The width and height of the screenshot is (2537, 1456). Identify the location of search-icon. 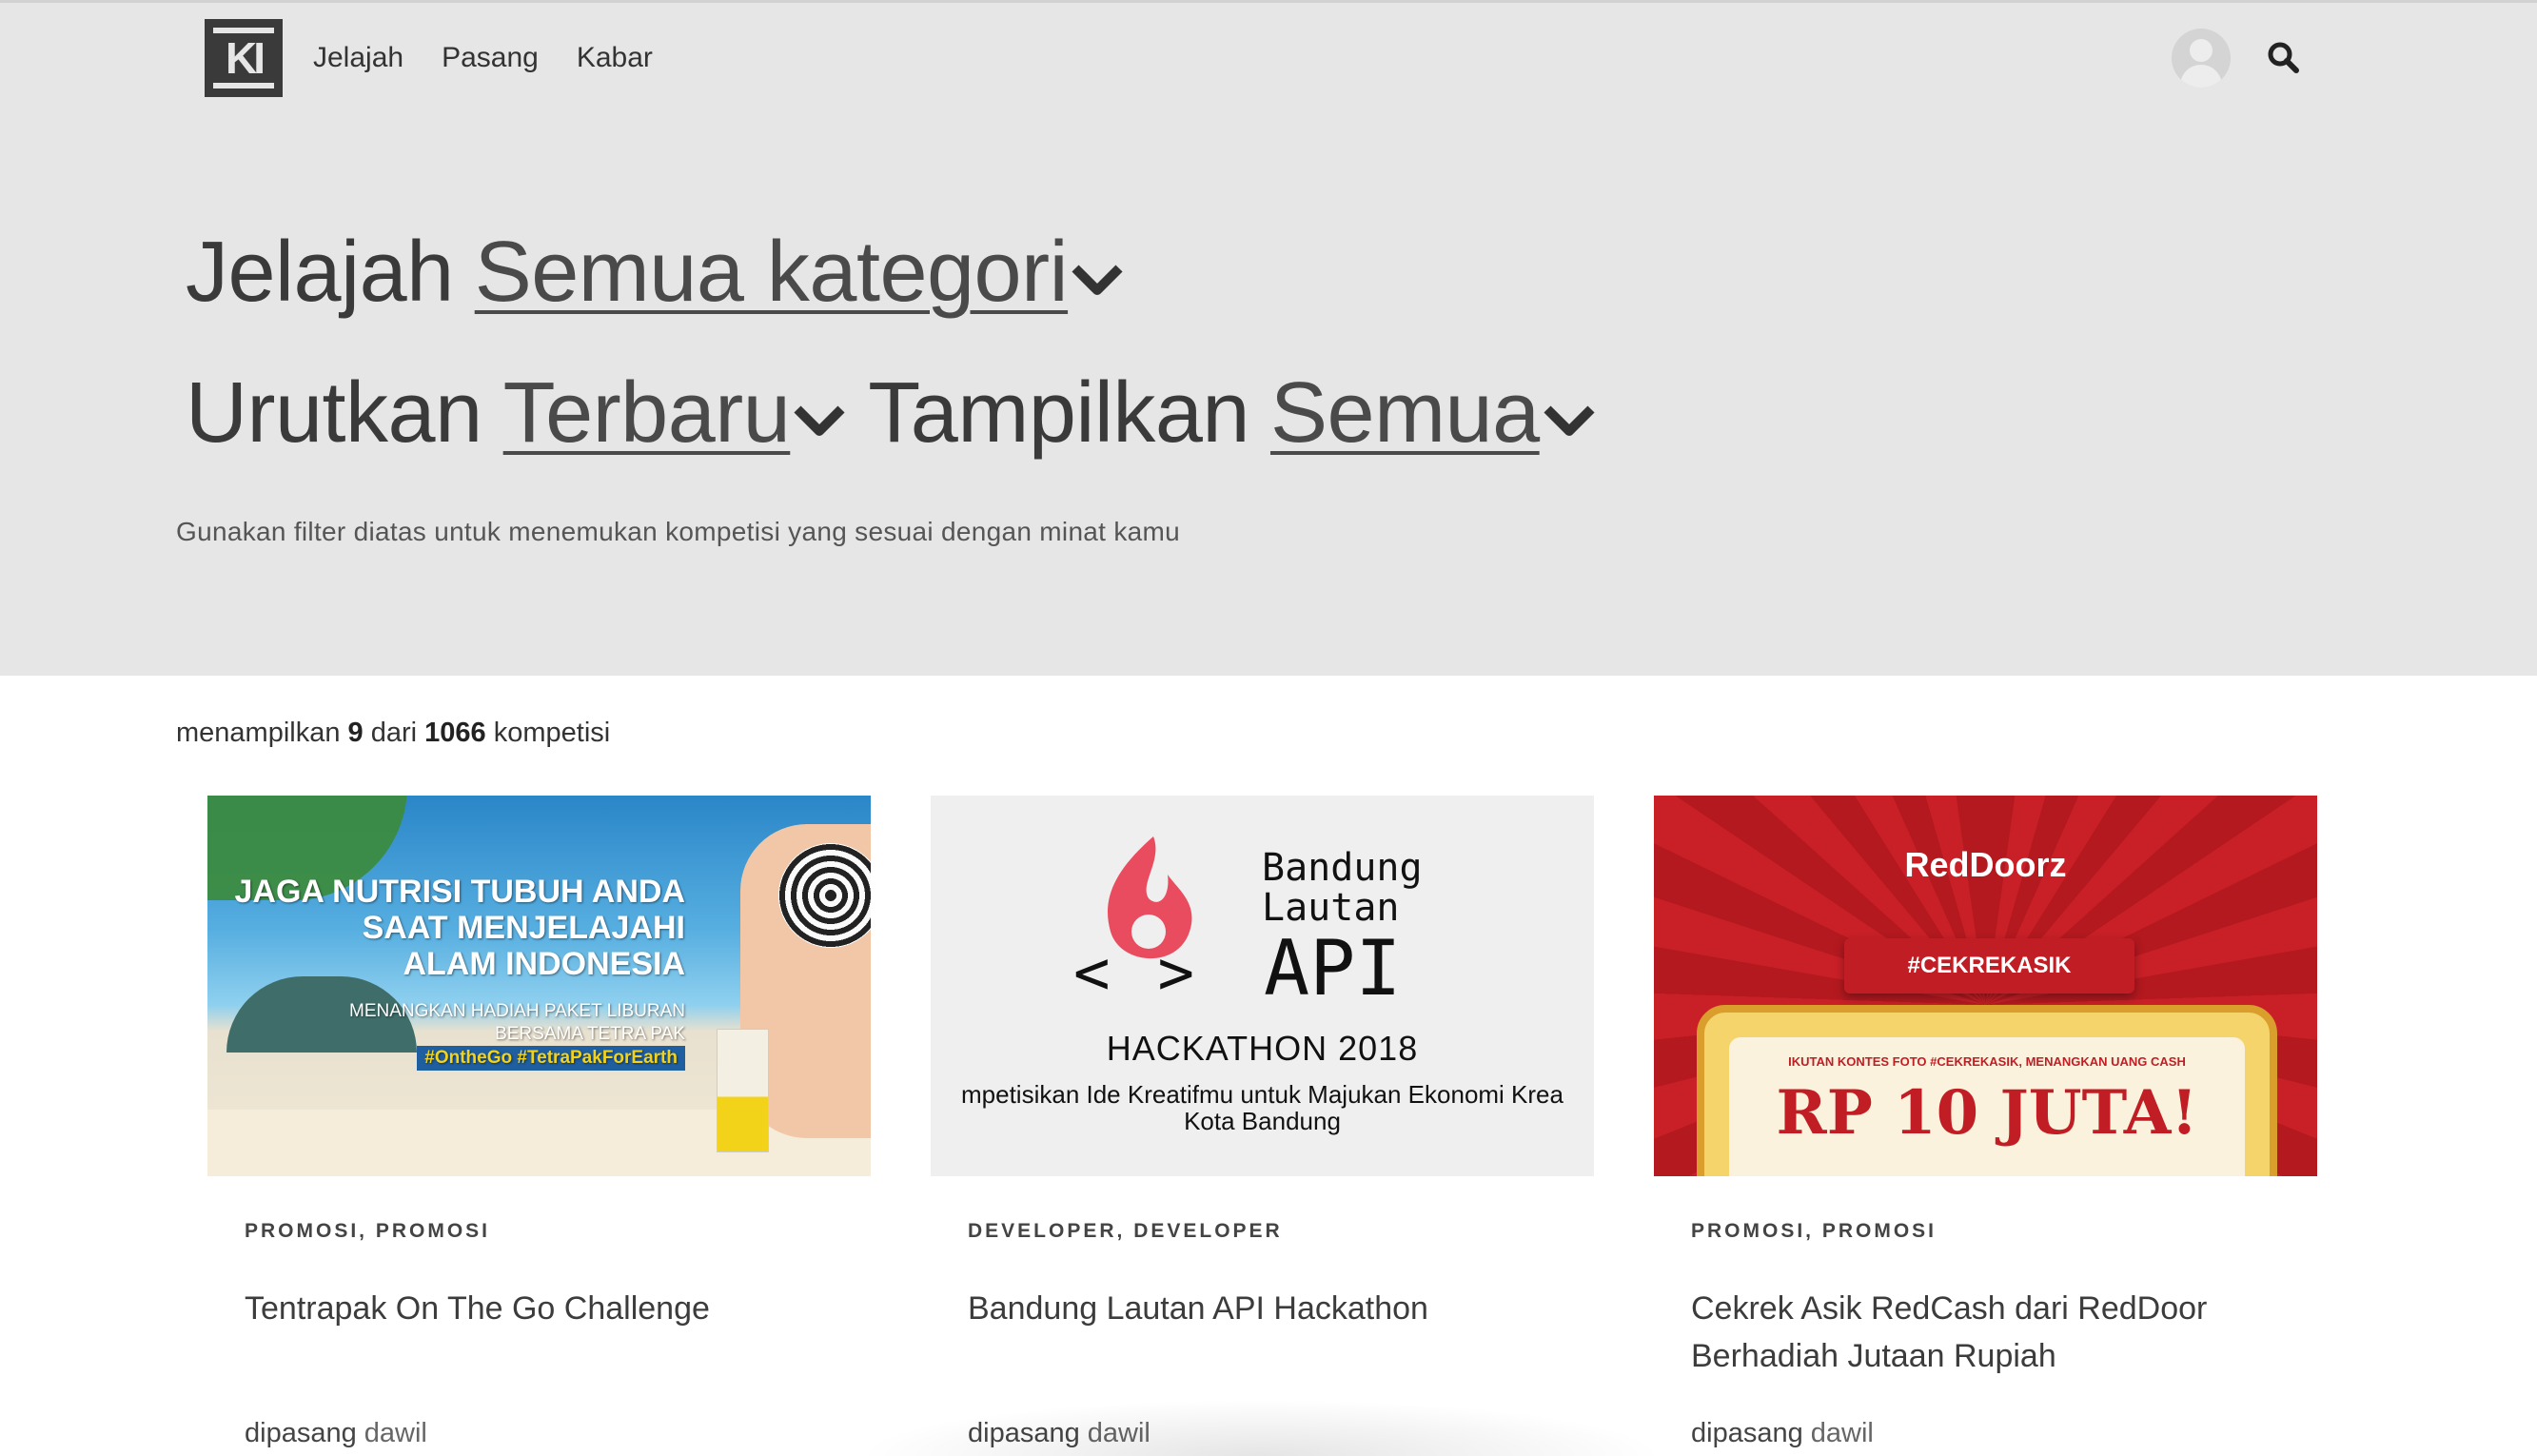
(2284, 58).